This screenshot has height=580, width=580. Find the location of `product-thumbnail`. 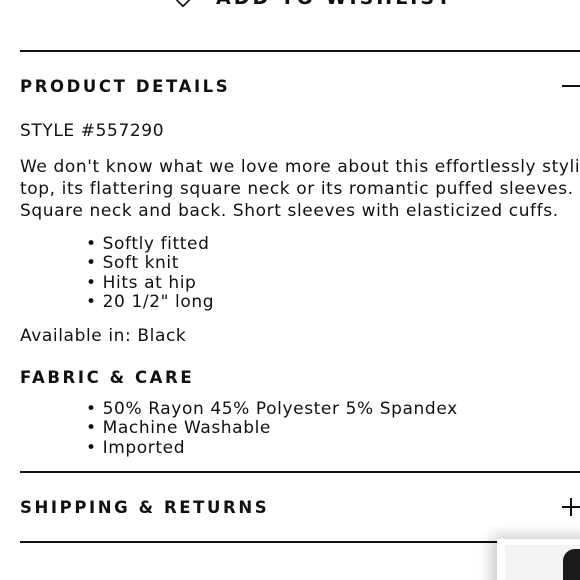

product-thumbnail is located at coordinates (538, 559).